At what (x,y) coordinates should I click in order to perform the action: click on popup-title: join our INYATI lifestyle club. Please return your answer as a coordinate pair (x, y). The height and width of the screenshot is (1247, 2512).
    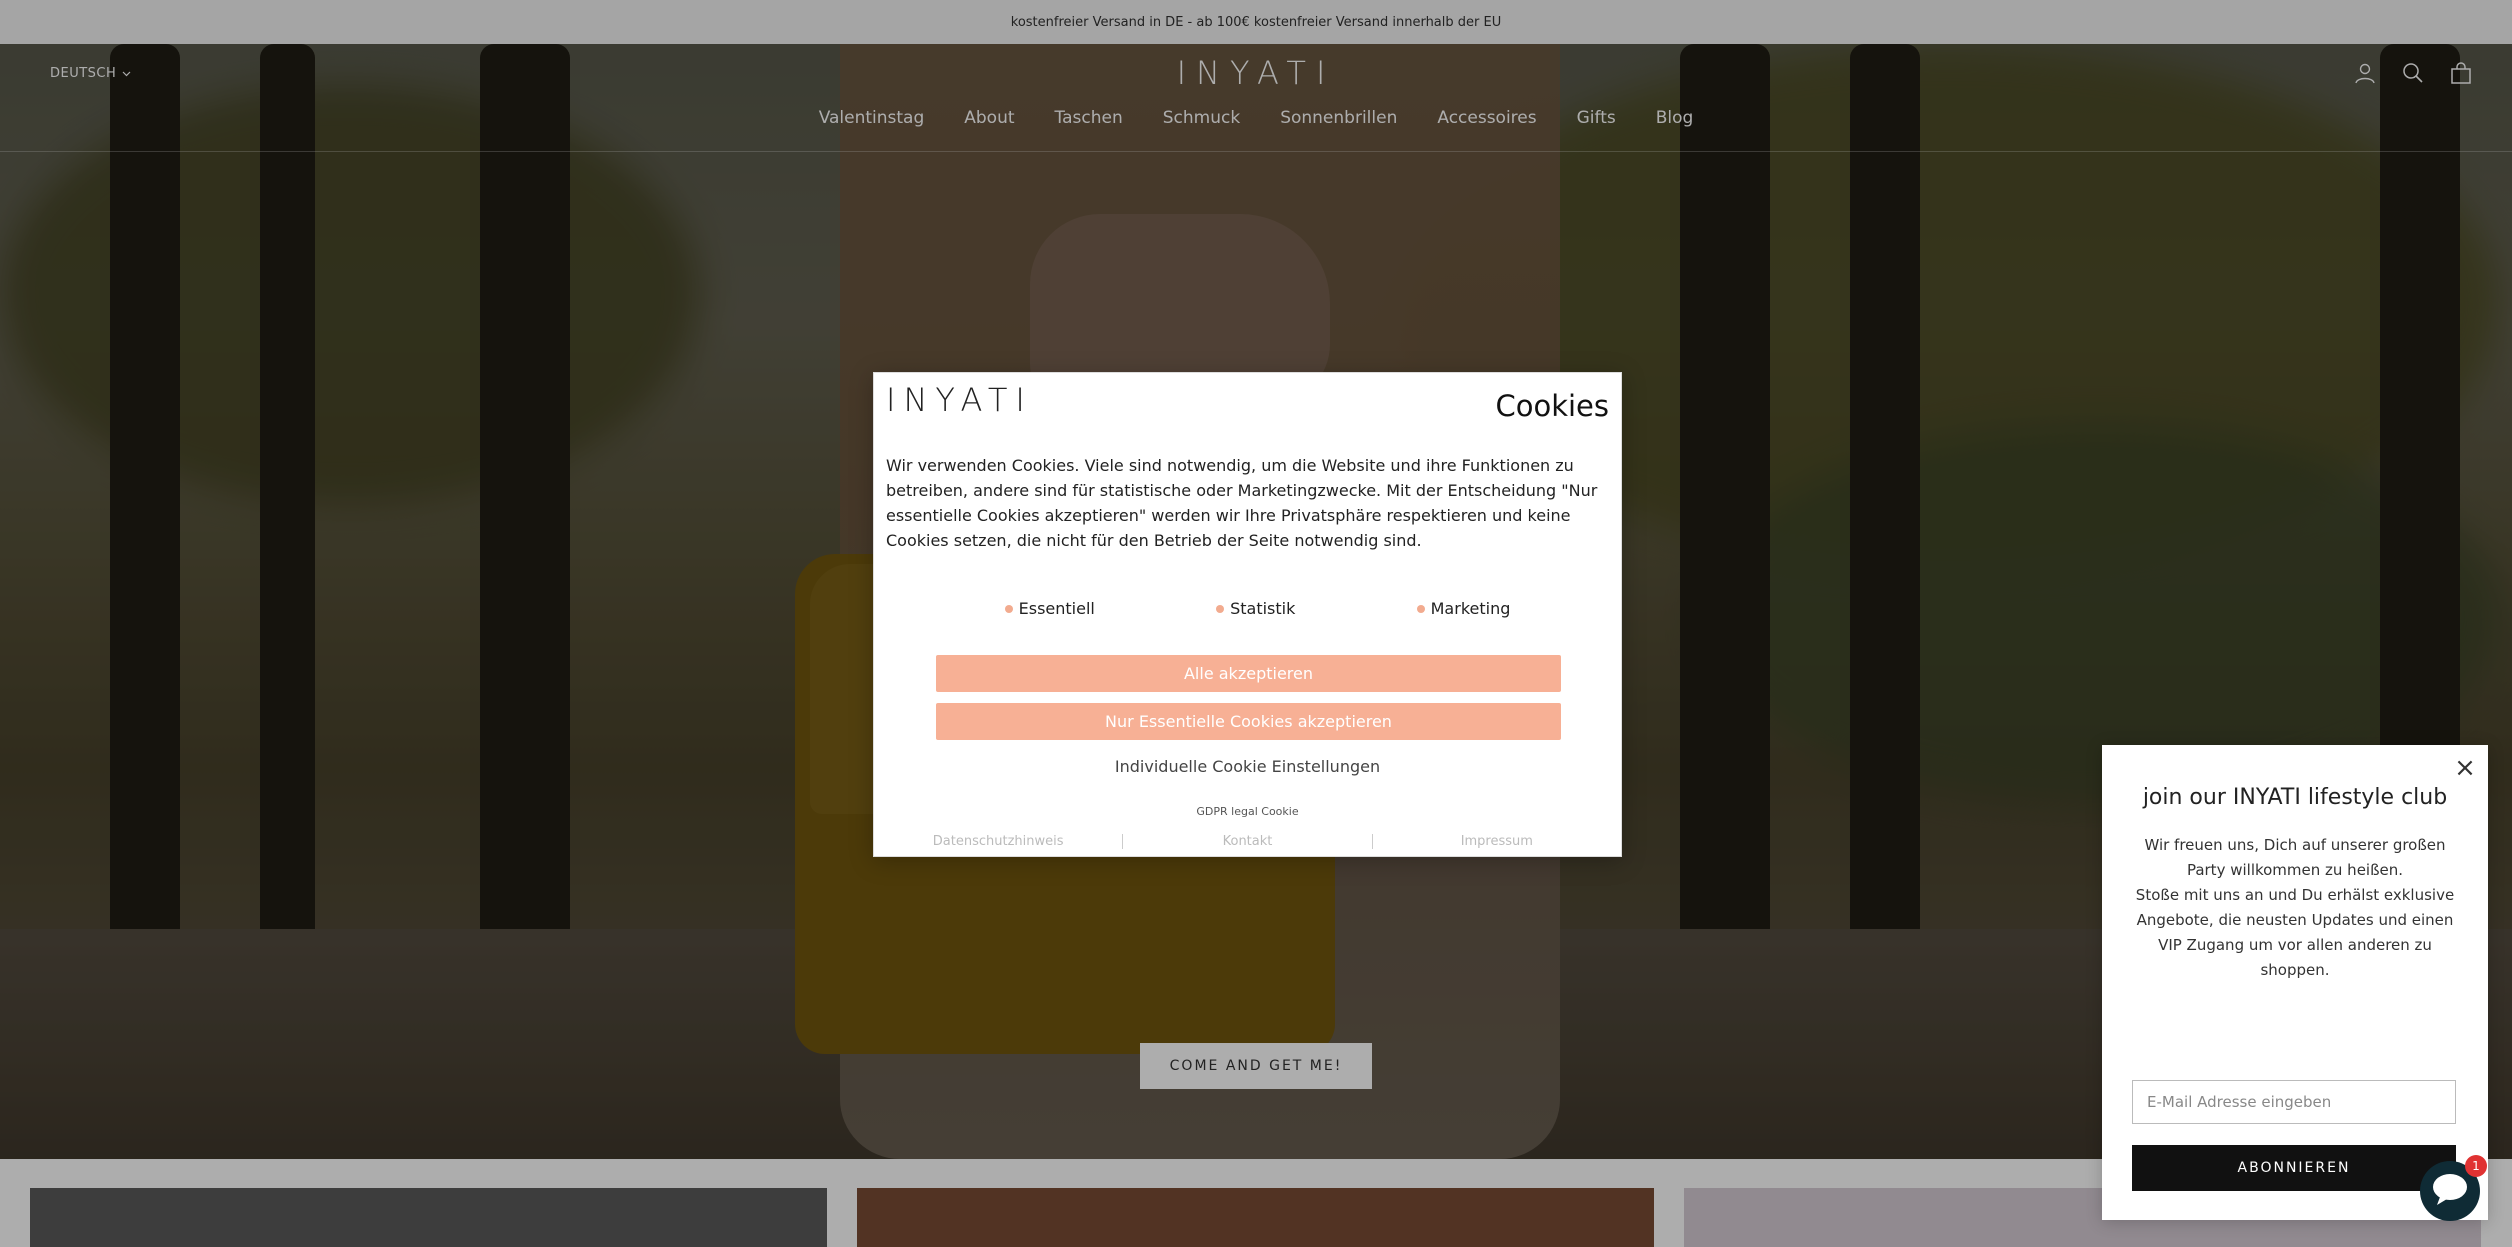
    Looking at the image, I should click on (2295, 797).